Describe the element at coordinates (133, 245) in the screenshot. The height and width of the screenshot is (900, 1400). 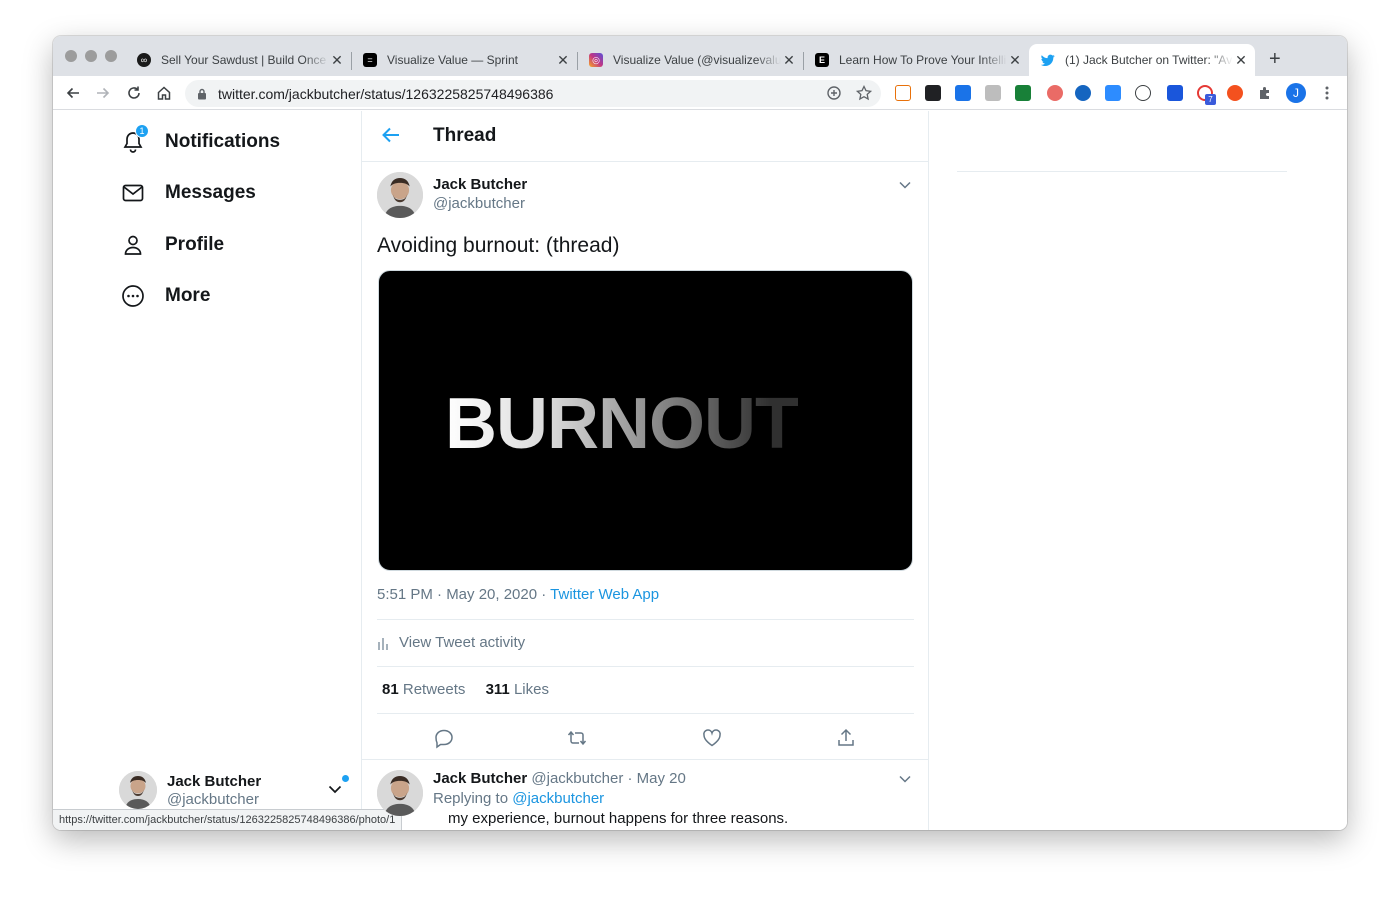
I see `person-icon` at that location.